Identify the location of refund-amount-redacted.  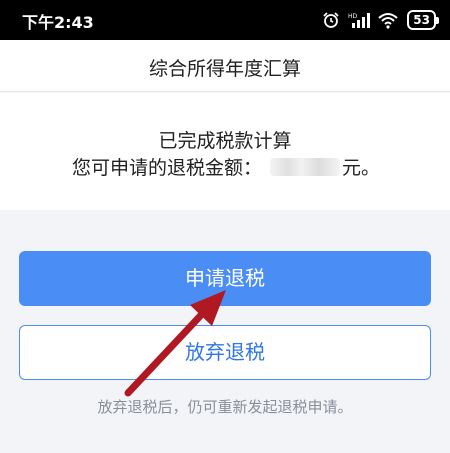
(305, 167).